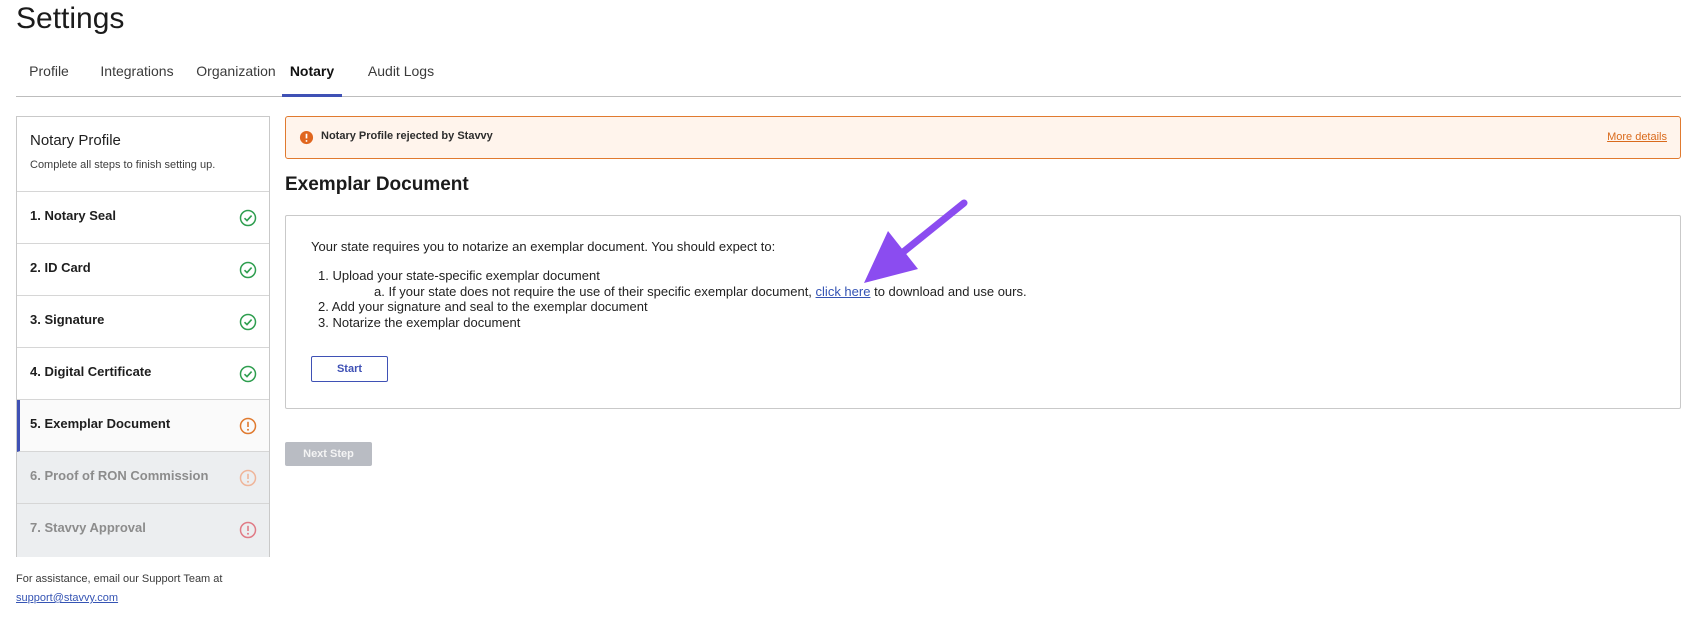 The height and width of the screenshot is (621, 1692). I want to click on tab-integrations: Integrations, so click(137, 75).